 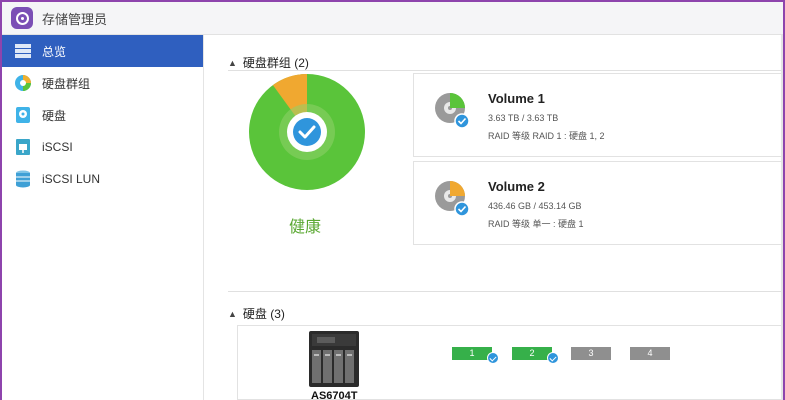 What do you see at coordinates (23, 147) in the screenshot?
I see `iscsi-icon` at bounding box center [23, 147].